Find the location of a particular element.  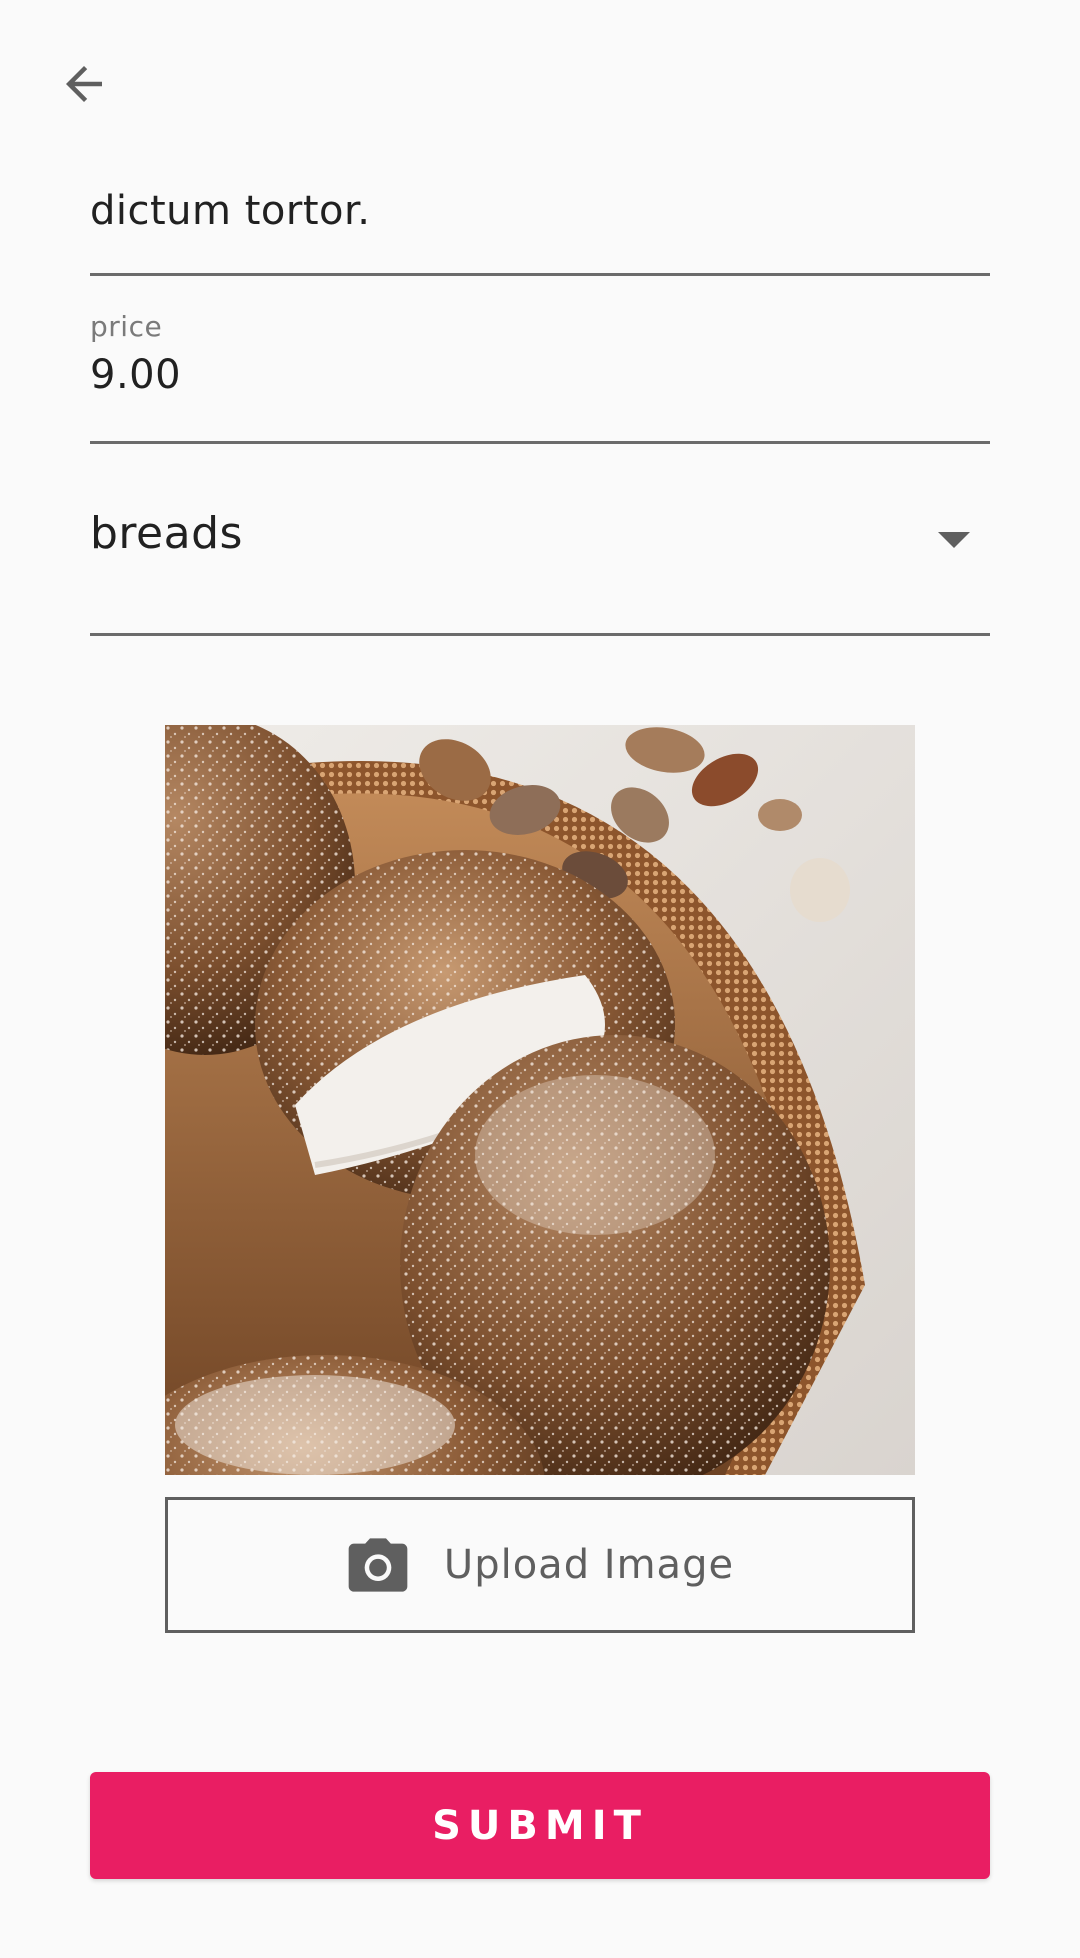

title-input: dictum tortor. is located at coordinates (230, 211).